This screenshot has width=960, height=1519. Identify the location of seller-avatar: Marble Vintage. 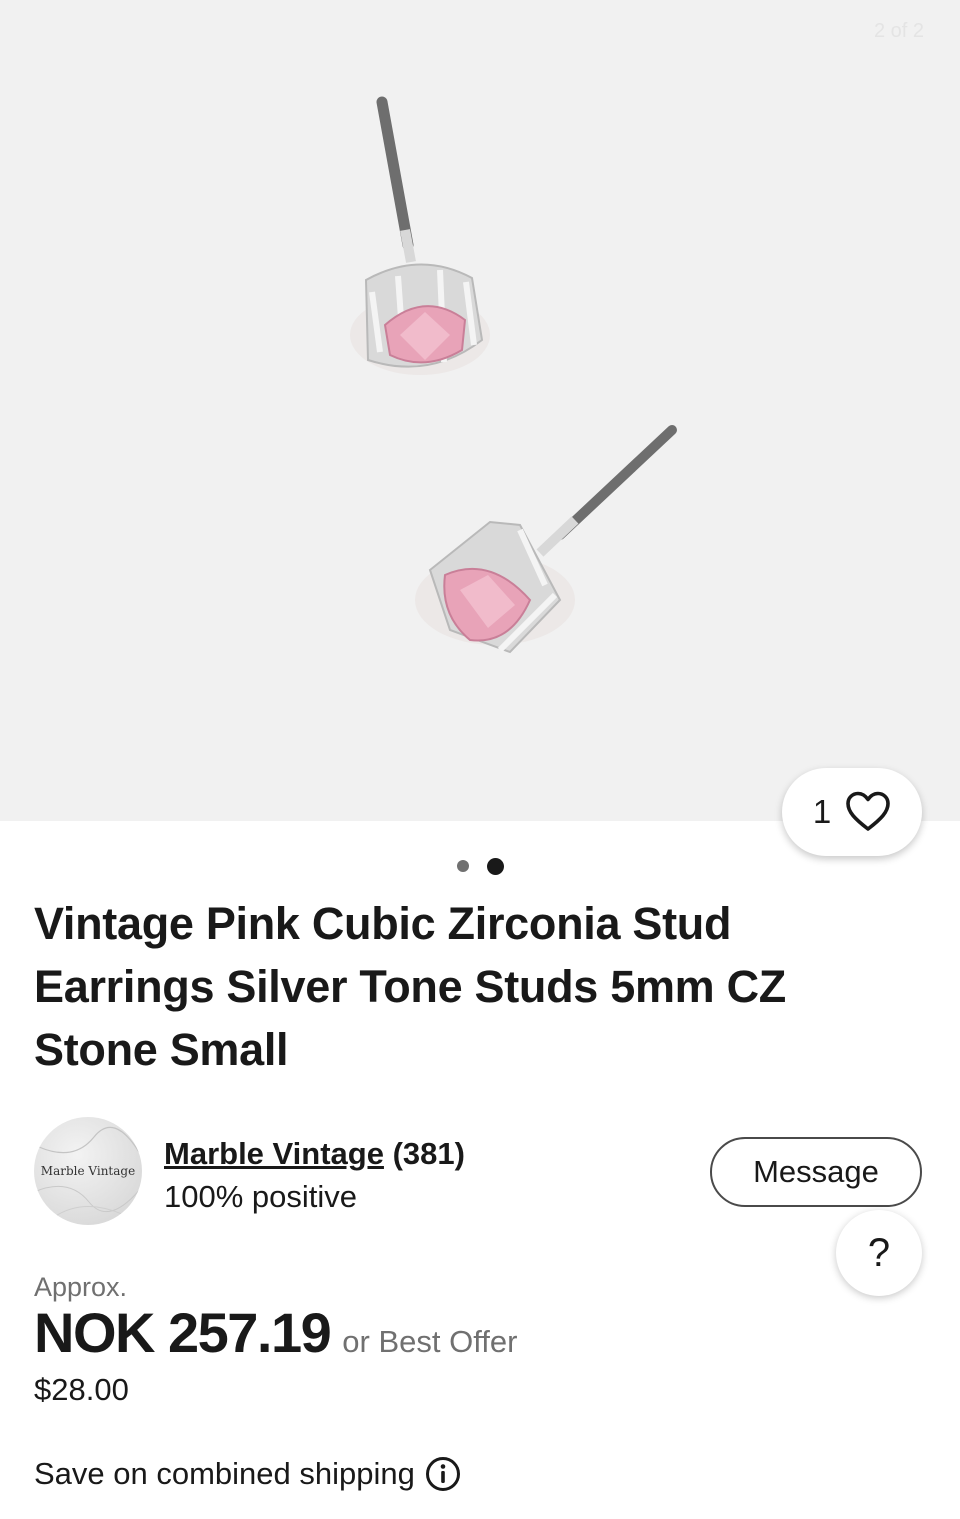
(88, 1171).